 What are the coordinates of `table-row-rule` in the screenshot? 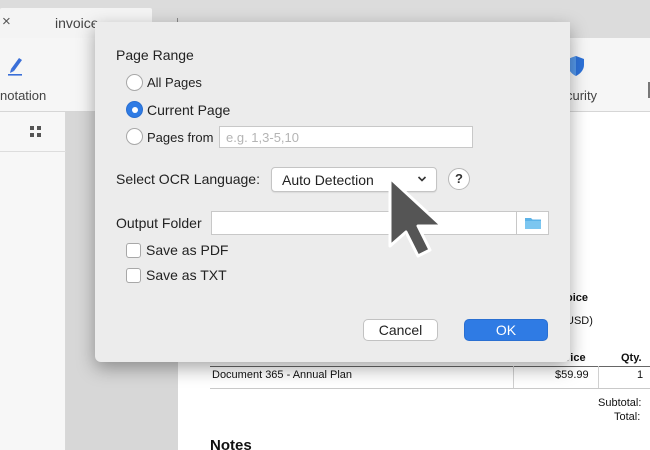 It's located at (430, 388).